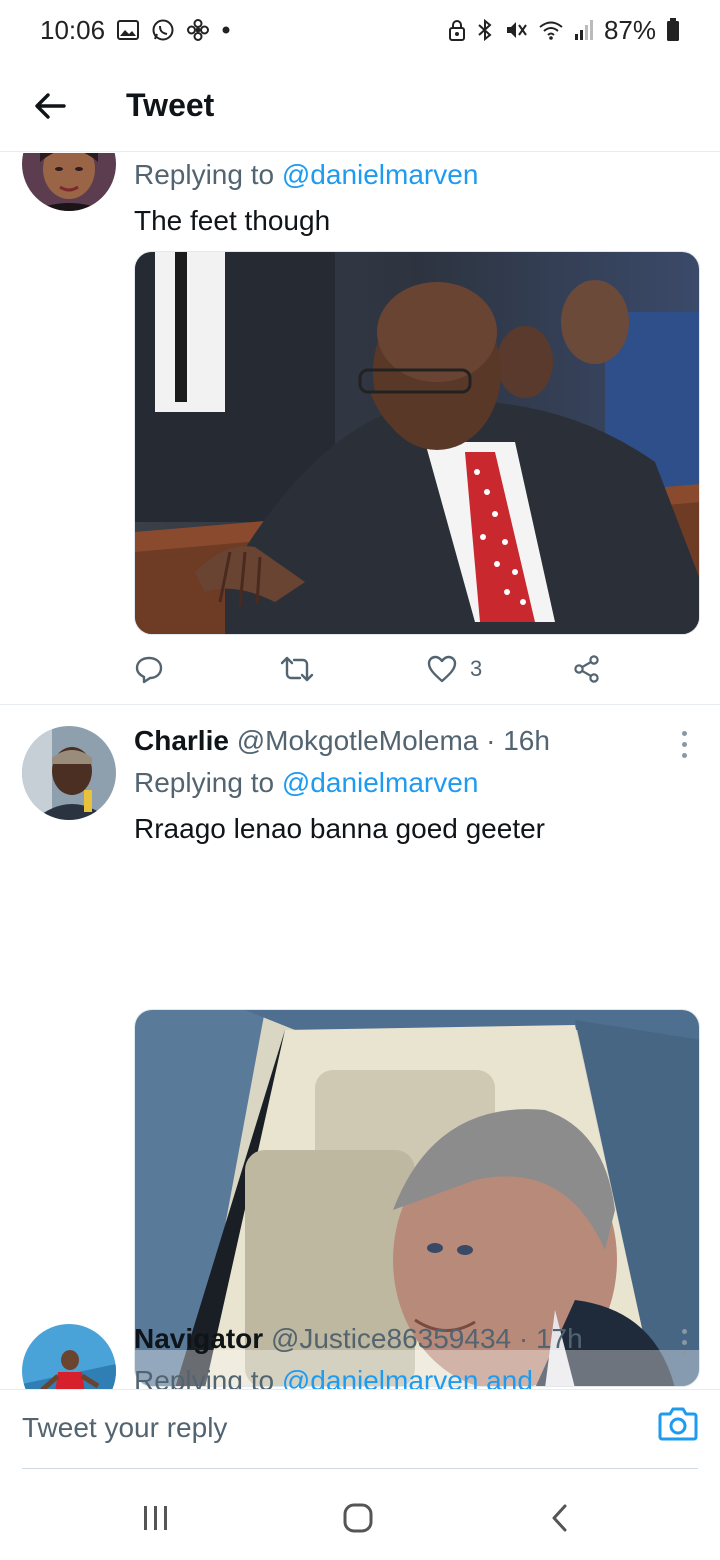 The image size is (720, 1560). What do you see at coordinates (358, 740) in the screenshot?
I see `user-handle: @MokgotleMolema` at bounding box center [358, 740].